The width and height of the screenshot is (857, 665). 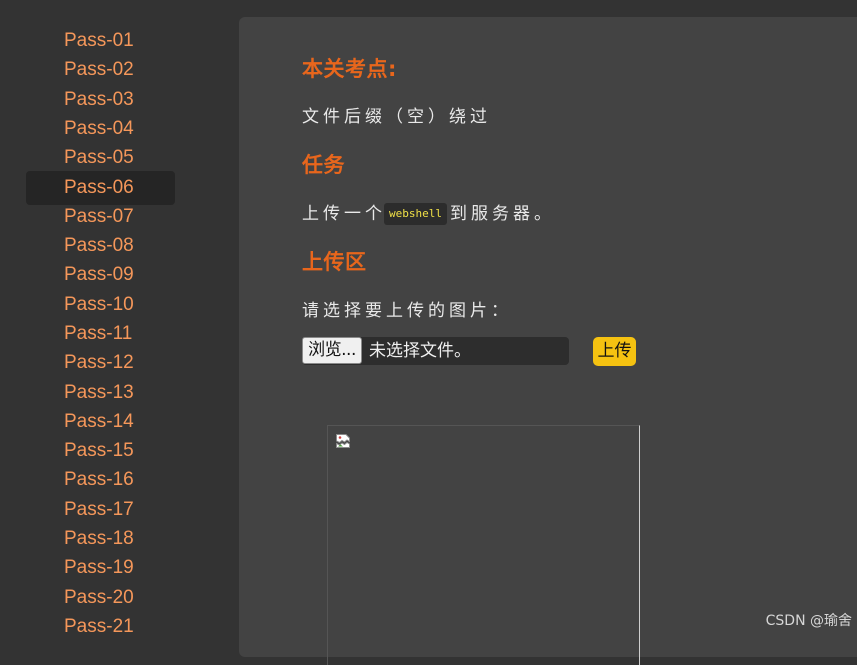 I want to click on upload-form: 浏览... 未选择文件。 上传, so click(x=562, y=351).